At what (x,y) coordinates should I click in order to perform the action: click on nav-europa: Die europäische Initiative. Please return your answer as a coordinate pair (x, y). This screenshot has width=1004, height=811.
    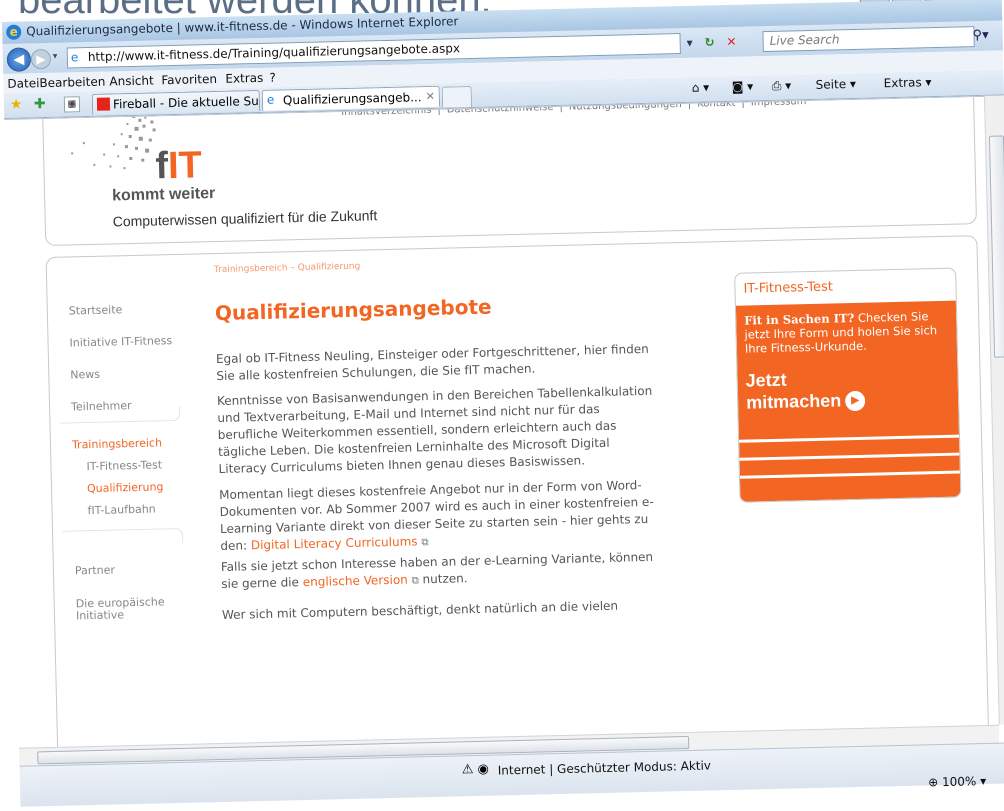
    Looking at the image, I should click on (126, 608).